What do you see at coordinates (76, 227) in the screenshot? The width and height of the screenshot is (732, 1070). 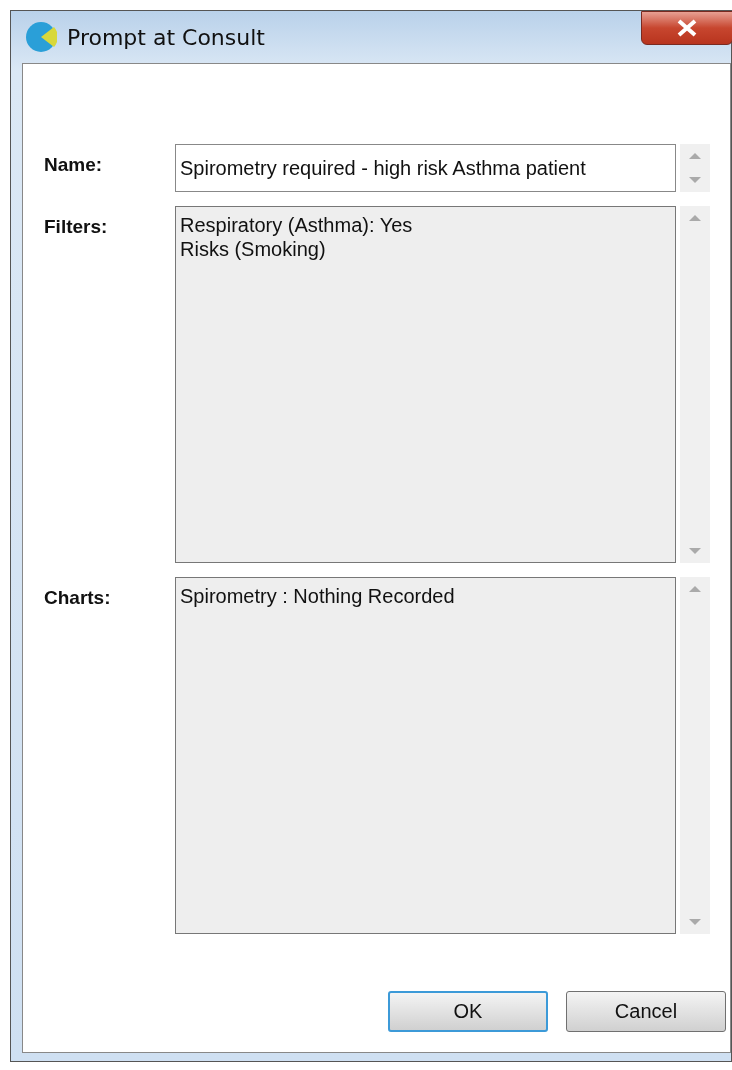 I see `field-label: Filters:` at bounding box center [76, 227].